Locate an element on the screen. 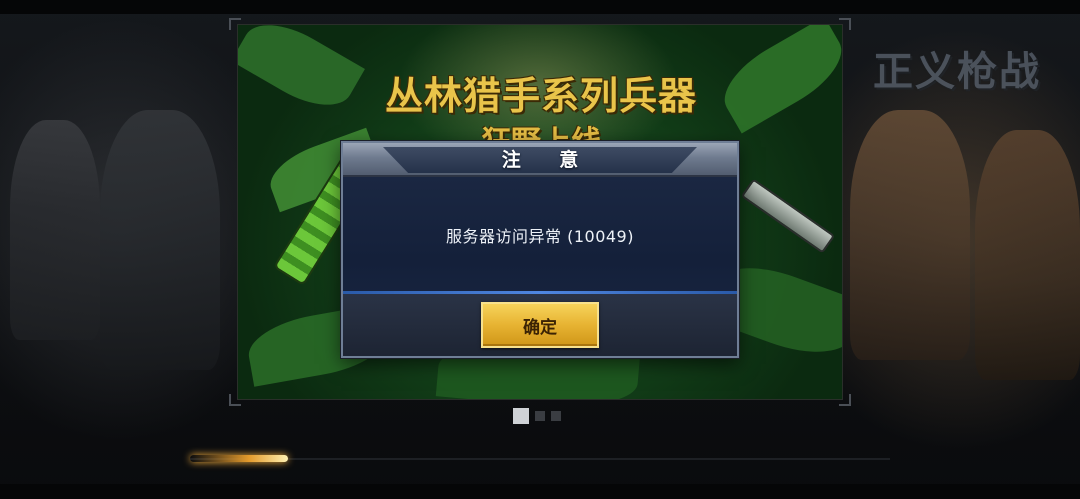 This screenshot has width=1080, height=499. confirm-button: 确定 is located at coordinates (540, 325).